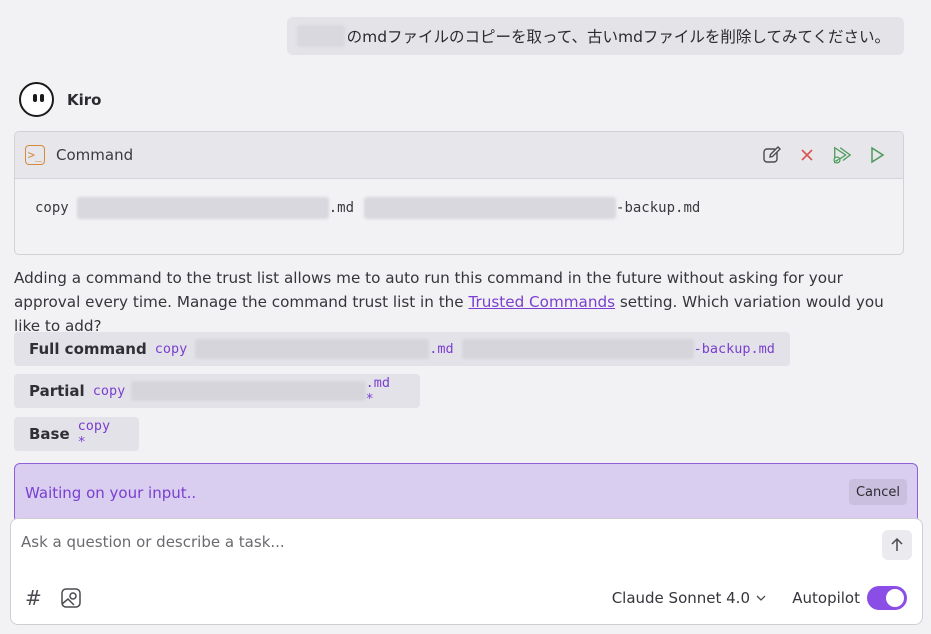 This screenshot has height=634, width=931. I want to click on command-verb: copy, so click(52, 208).